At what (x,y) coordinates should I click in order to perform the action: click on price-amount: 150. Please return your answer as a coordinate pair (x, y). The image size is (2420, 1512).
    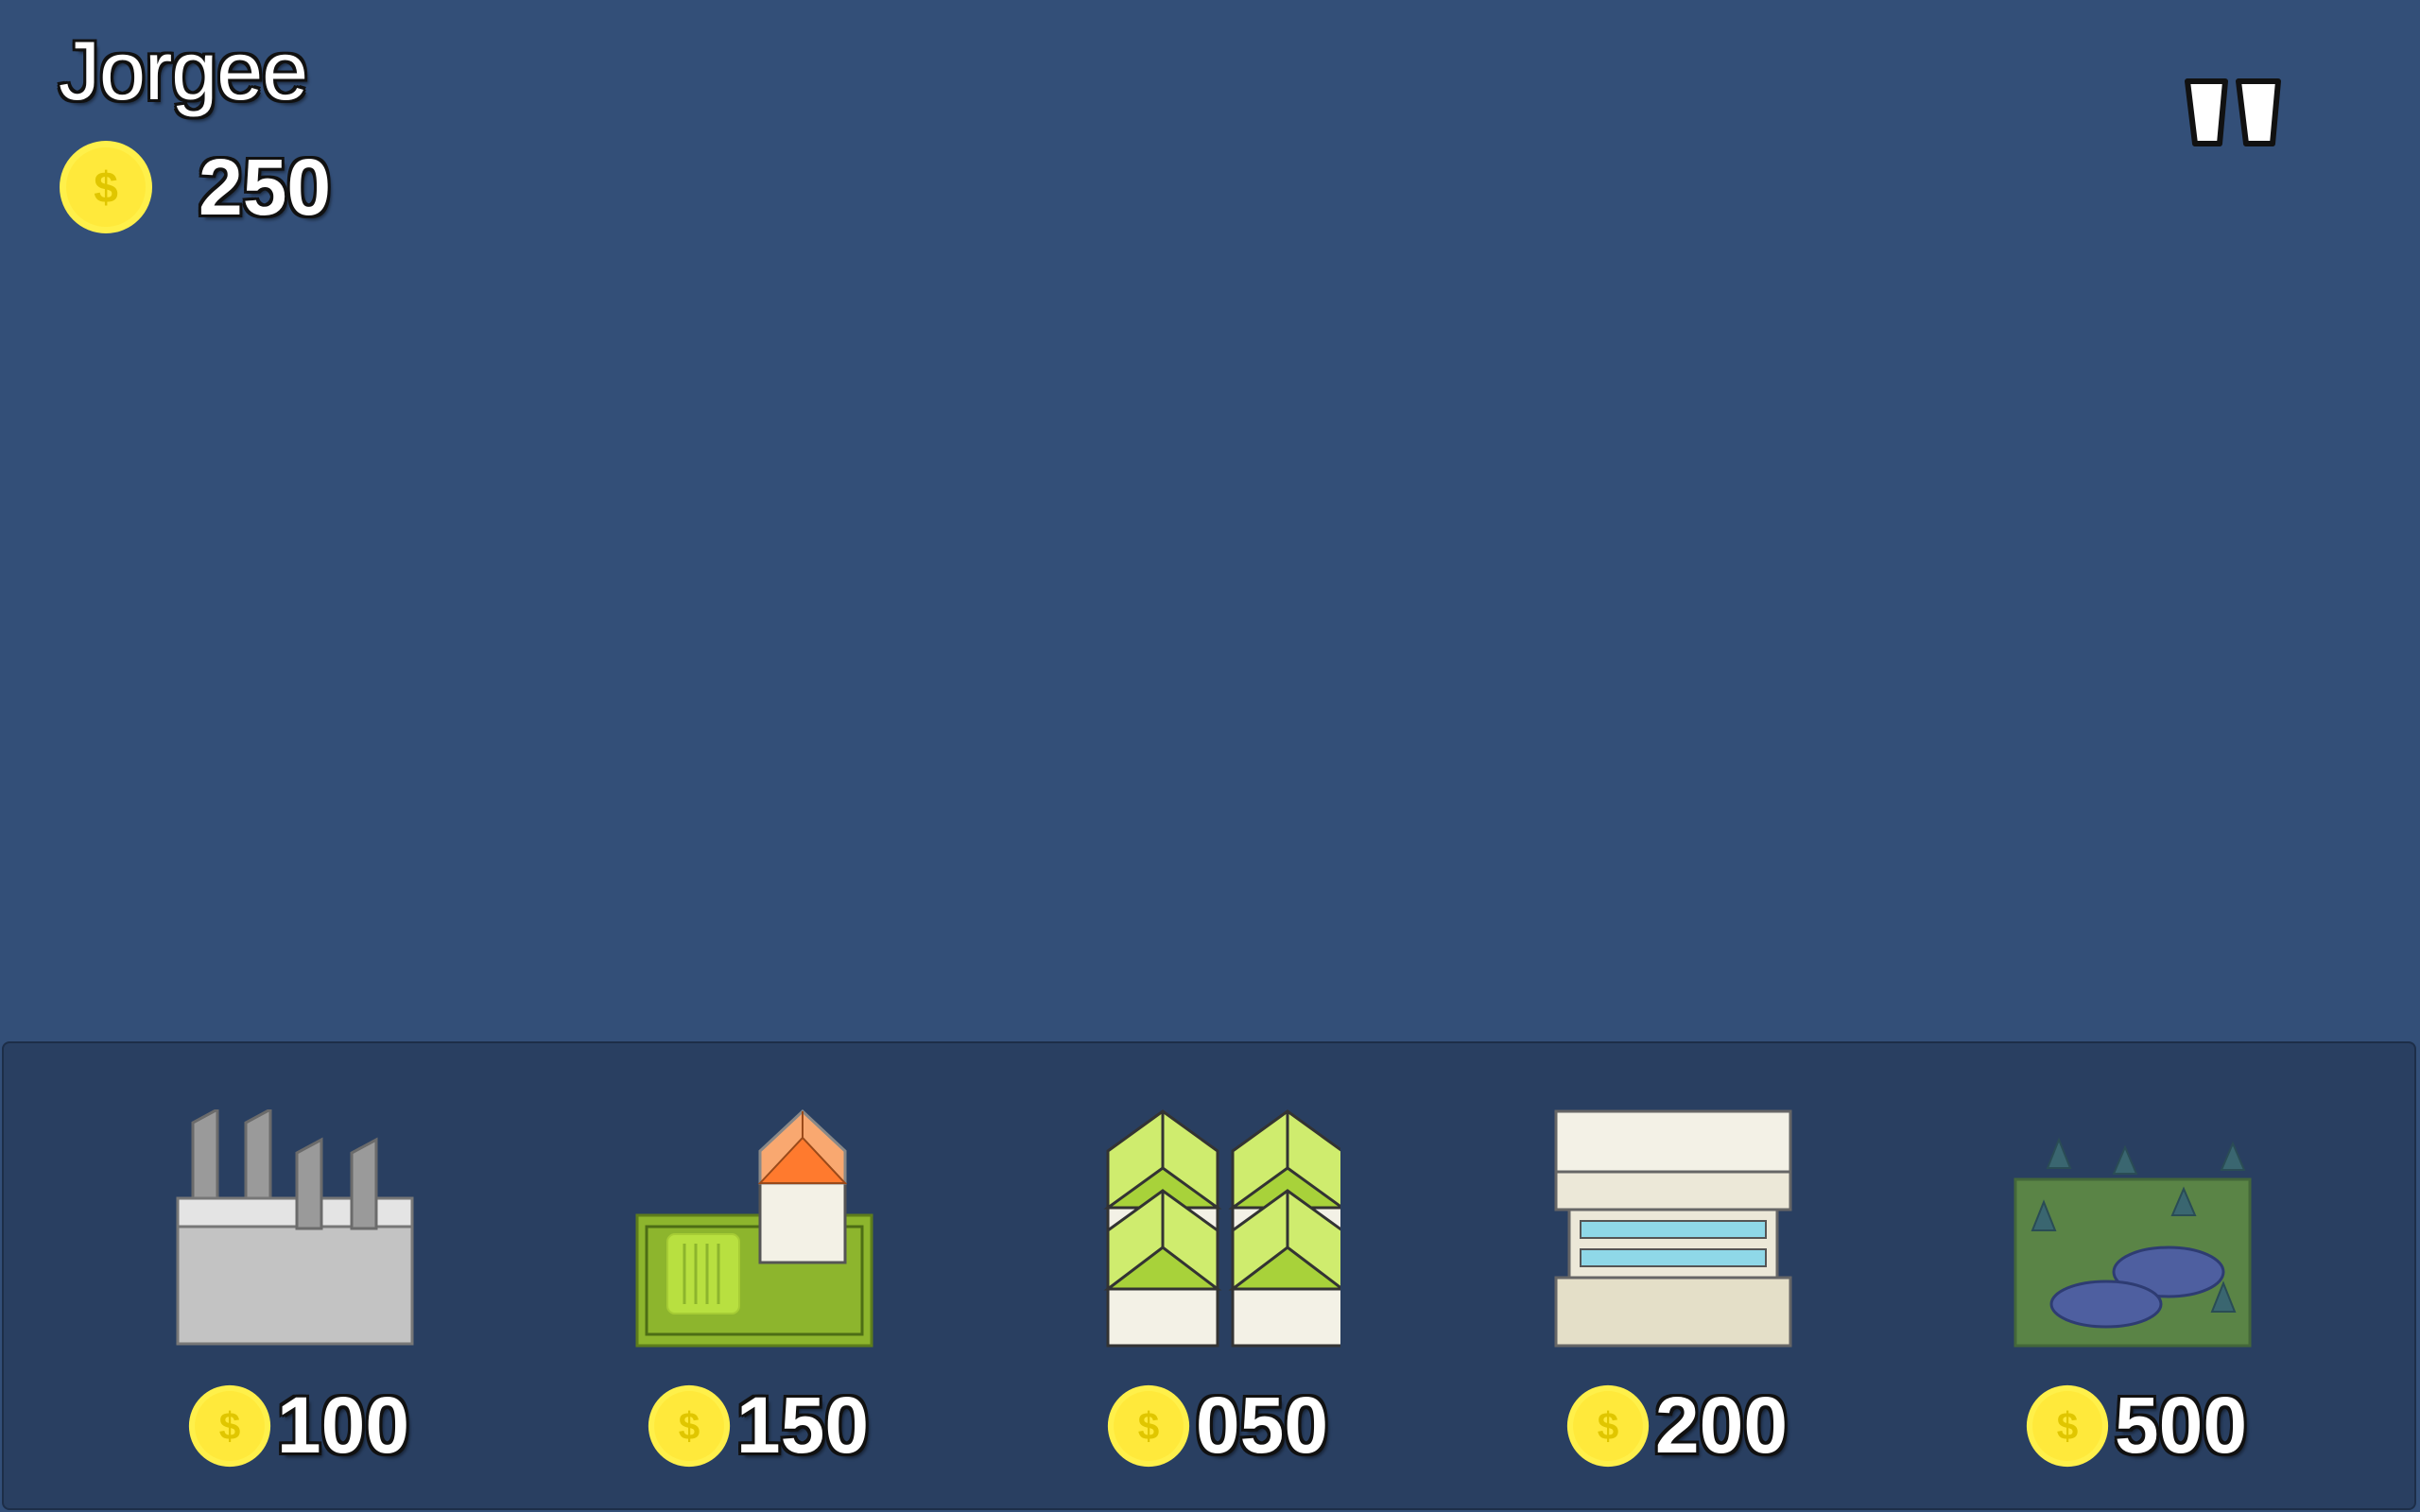
    Looking at the image, I should click on (802, 1425).